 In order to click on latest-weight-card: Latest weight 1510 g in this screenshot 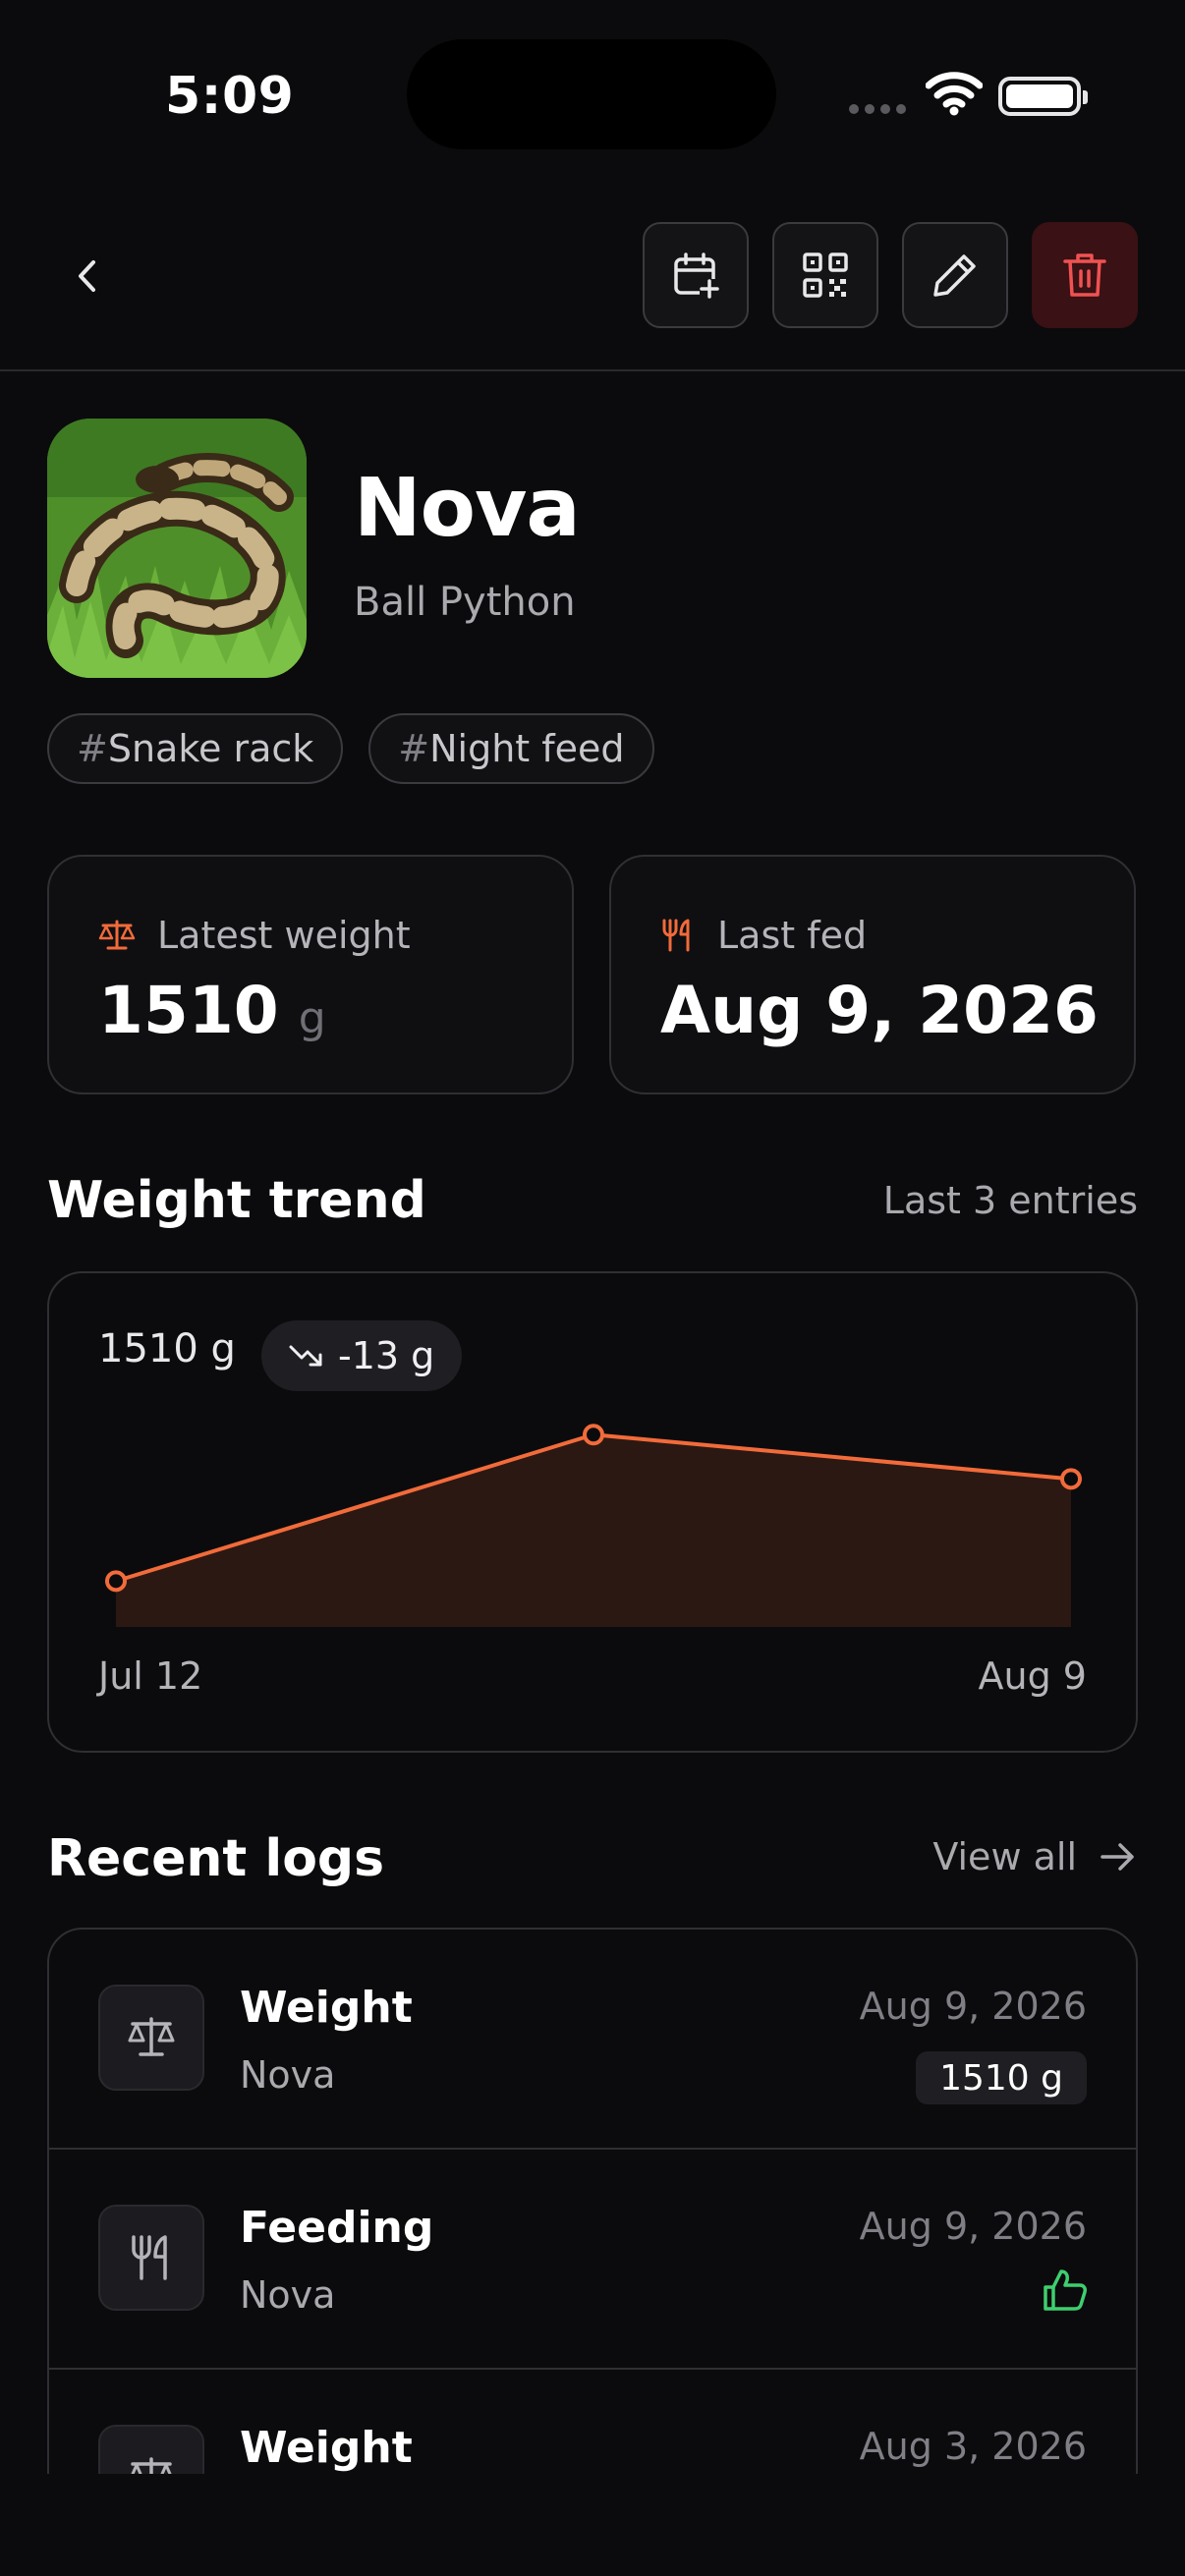, I will do `click(311, 974)`.